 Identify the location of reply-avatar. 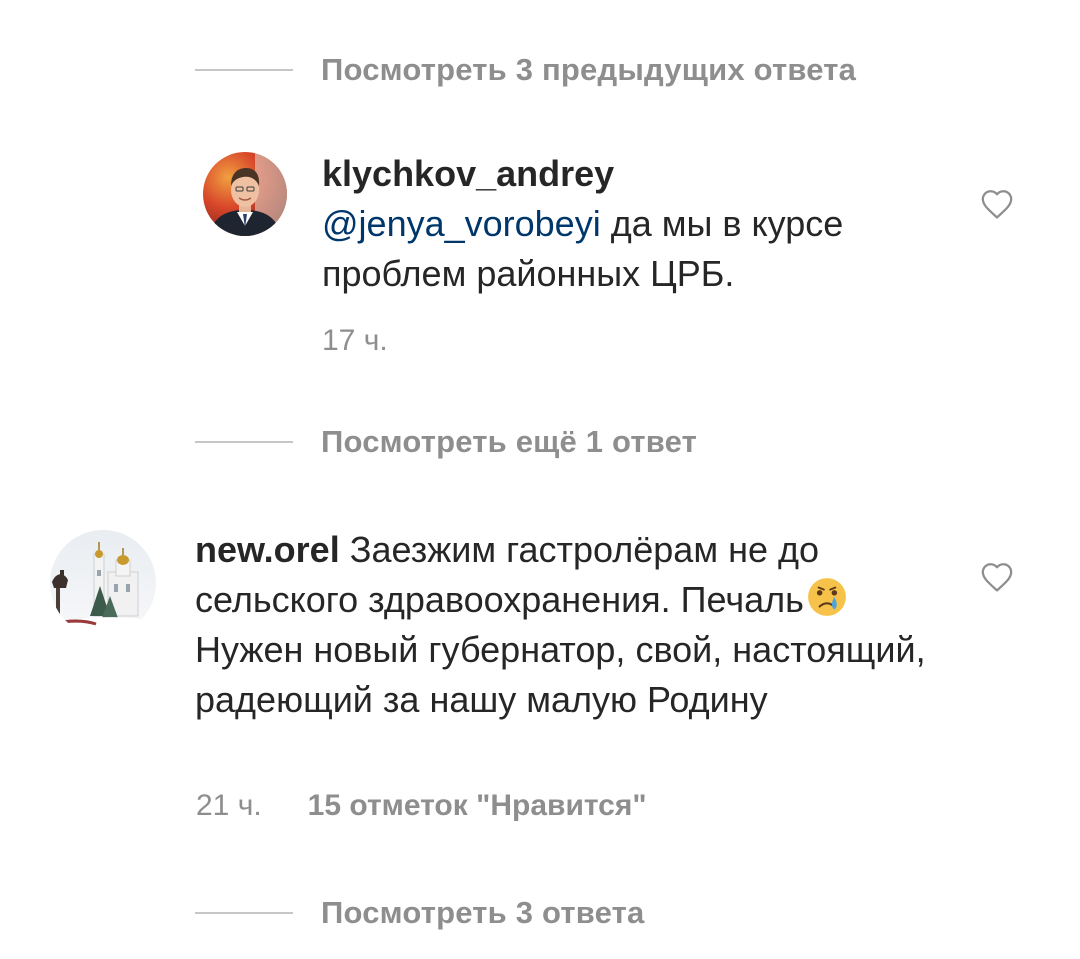
(245, 194).